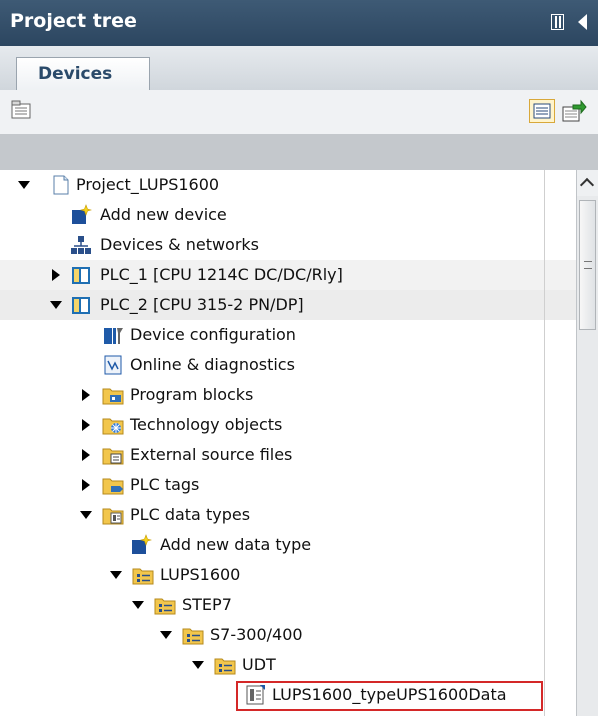  What do you see at coordinates (587, 443) in the screenshot?
I see `vertical-scrollbar` at bounding box center [587, 443].